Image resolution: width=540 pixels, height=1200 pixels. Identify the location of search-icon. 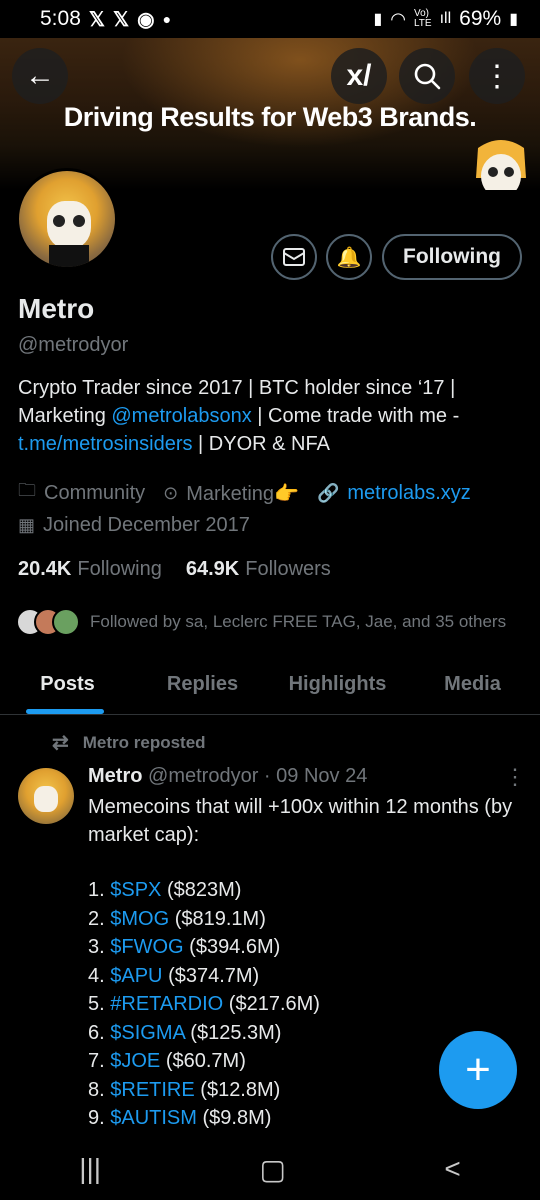
(427, 76).